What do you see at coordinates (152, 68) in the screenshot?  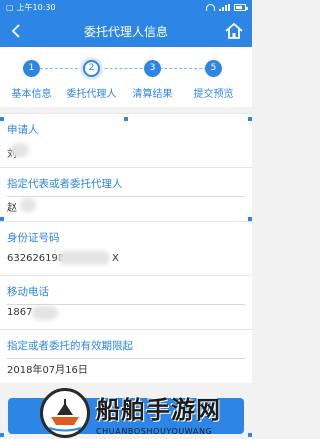 I see `step-number: 3` at bounding box center [152, 68].